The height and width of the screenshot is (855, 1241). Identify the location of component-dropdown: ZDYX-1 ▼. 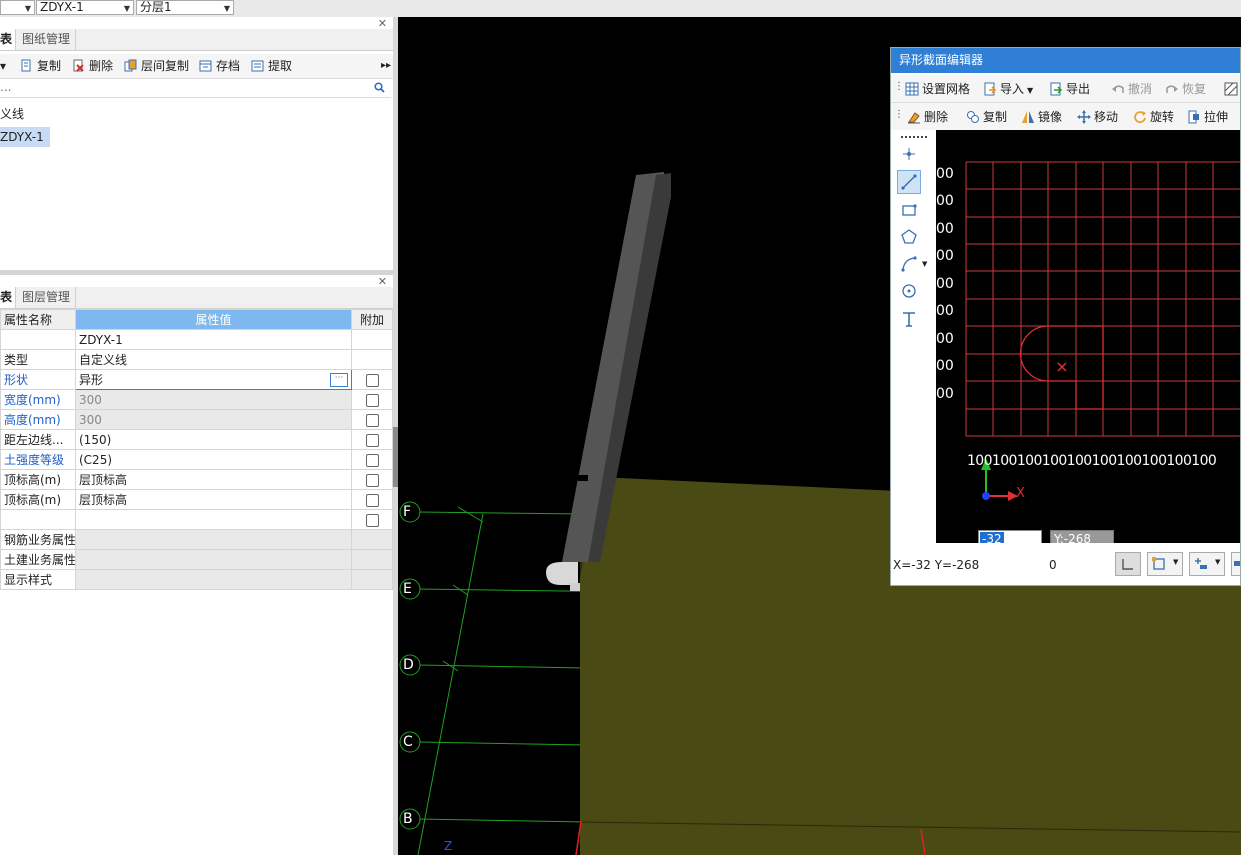
(85, 7).